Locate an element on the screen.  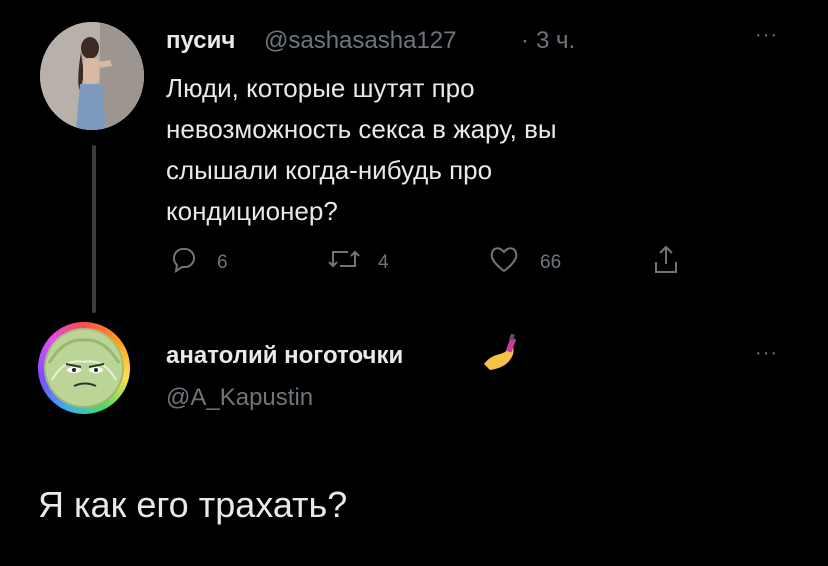
tweet-text: Я как его трахать? is located at coordinates (193, 504).